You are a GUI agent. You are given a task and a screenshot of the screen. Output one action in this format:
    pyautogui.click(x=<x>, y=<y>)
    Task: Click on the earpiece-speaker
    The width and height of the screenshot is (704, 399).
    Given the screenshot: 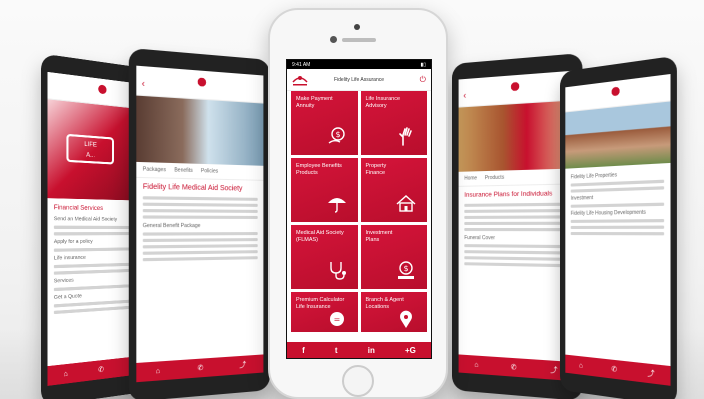 What is the action you would take?
    pyautogui.click(x=359, y=40)
    